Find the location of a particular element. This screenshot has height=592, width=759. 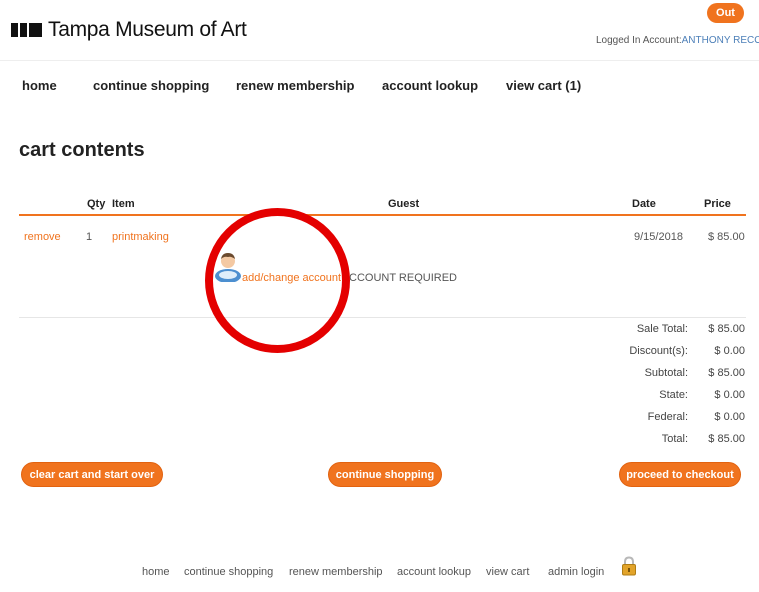

footer-view-cart: view cart is located at coordinates (507, 572).